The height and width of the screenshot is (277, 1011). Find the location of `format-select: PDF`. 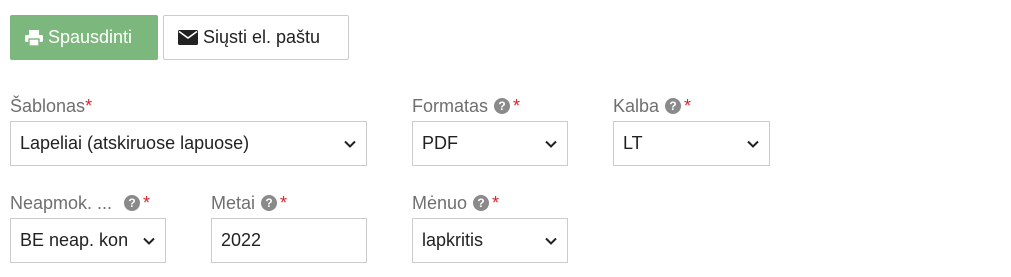

format-select: PDF is located at coordinates (490, 143).